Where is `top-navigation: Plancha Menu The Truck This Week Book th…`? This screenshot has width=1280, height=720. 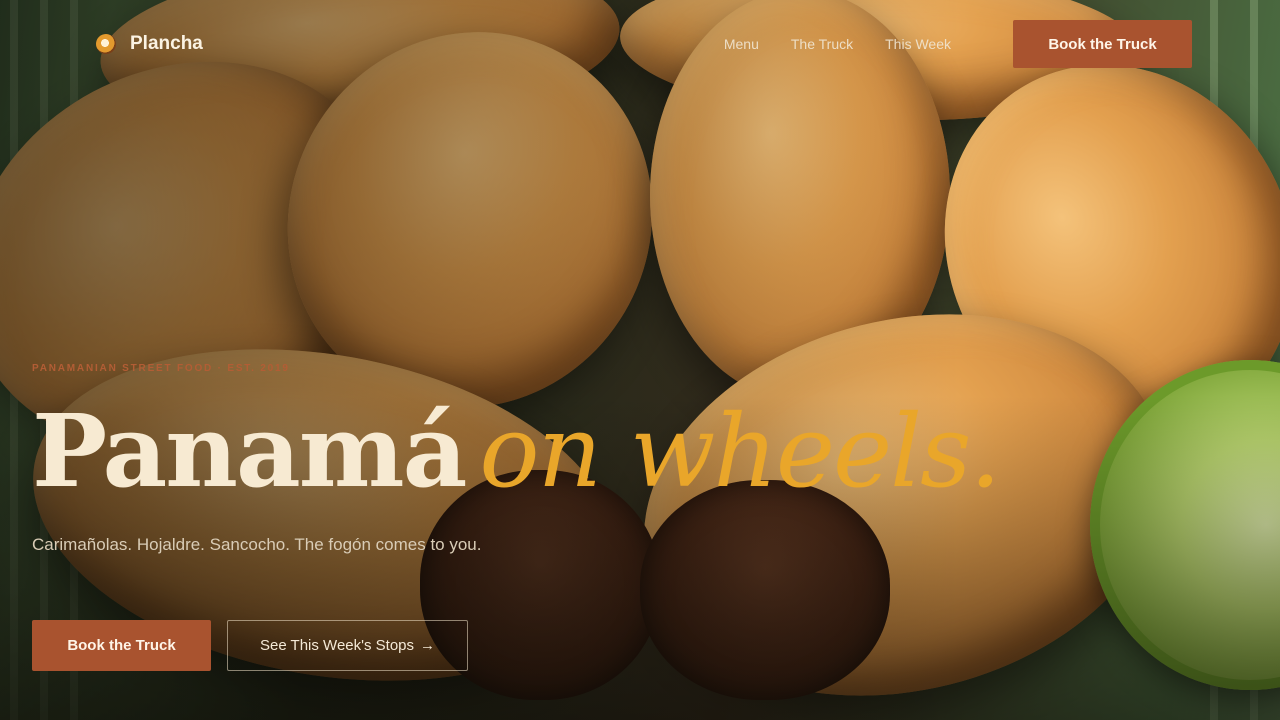 top-navigation: Plancha Menu The Truck This Week Book th… is located at coordinates (640, 44).